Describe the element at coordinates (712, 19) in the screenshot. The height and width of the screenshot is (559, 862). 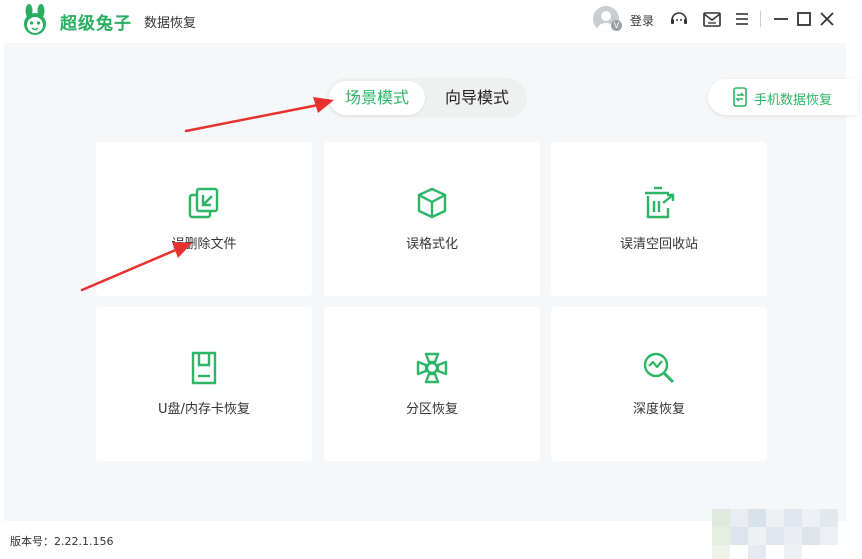
I see `message-icon` at that location.